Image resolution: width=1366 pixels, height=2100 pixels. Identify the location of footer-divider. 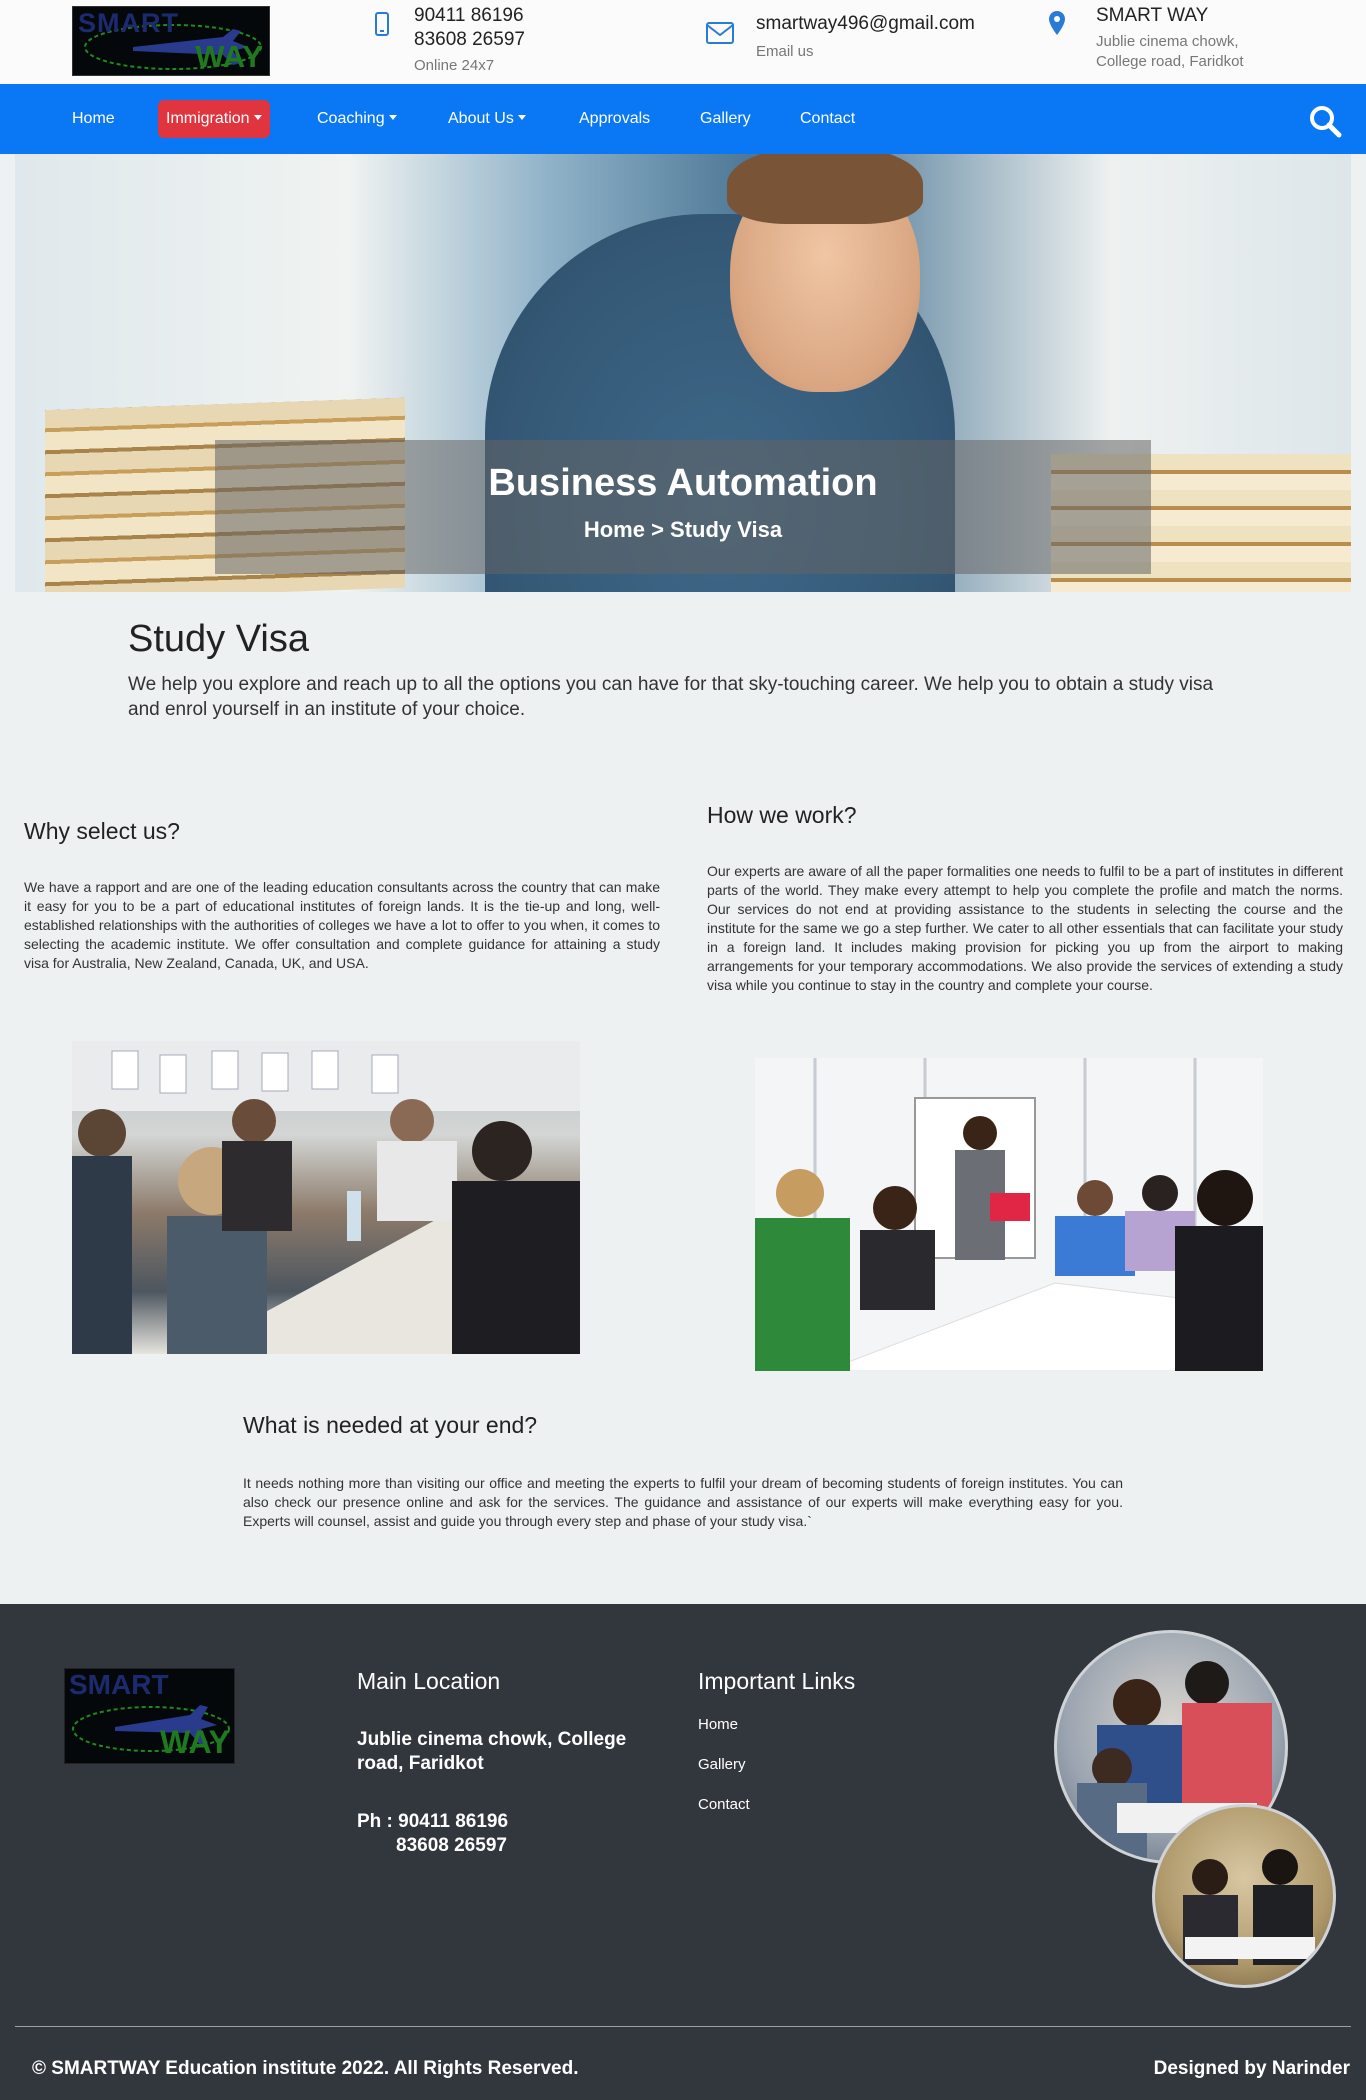
(683, 2026).